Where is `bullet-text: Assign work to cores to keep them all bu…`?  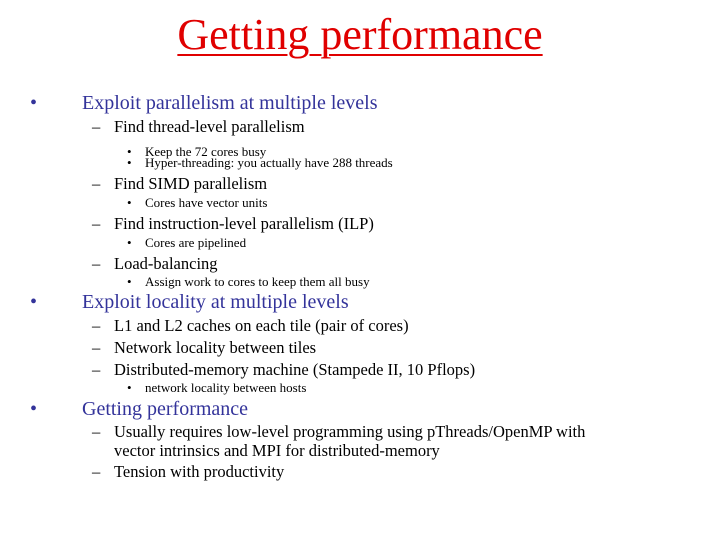 bullet-text: Assign work to cores to keep them all bu… is located at coordinates (257, 281).